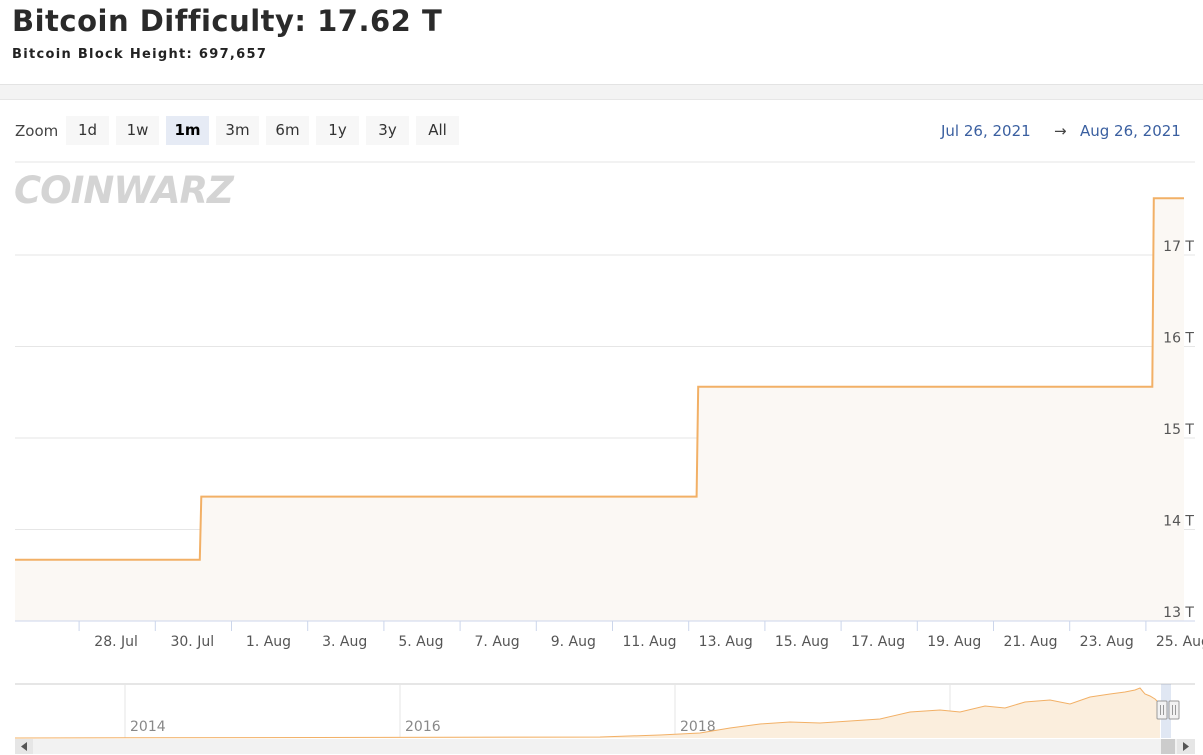 The image size is (1203, 755). I want to click on navigator-handle-right, so click(1174, 710).